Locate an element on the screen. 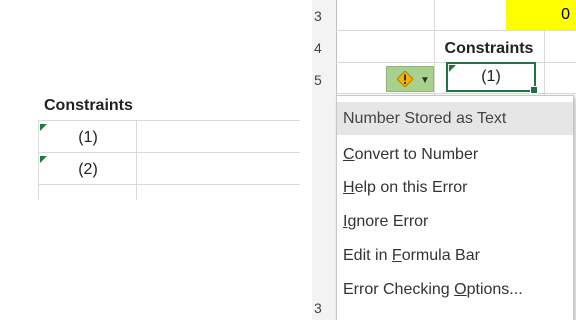  menu-label-part: onvert to Number is located at coordinates (416, 154).